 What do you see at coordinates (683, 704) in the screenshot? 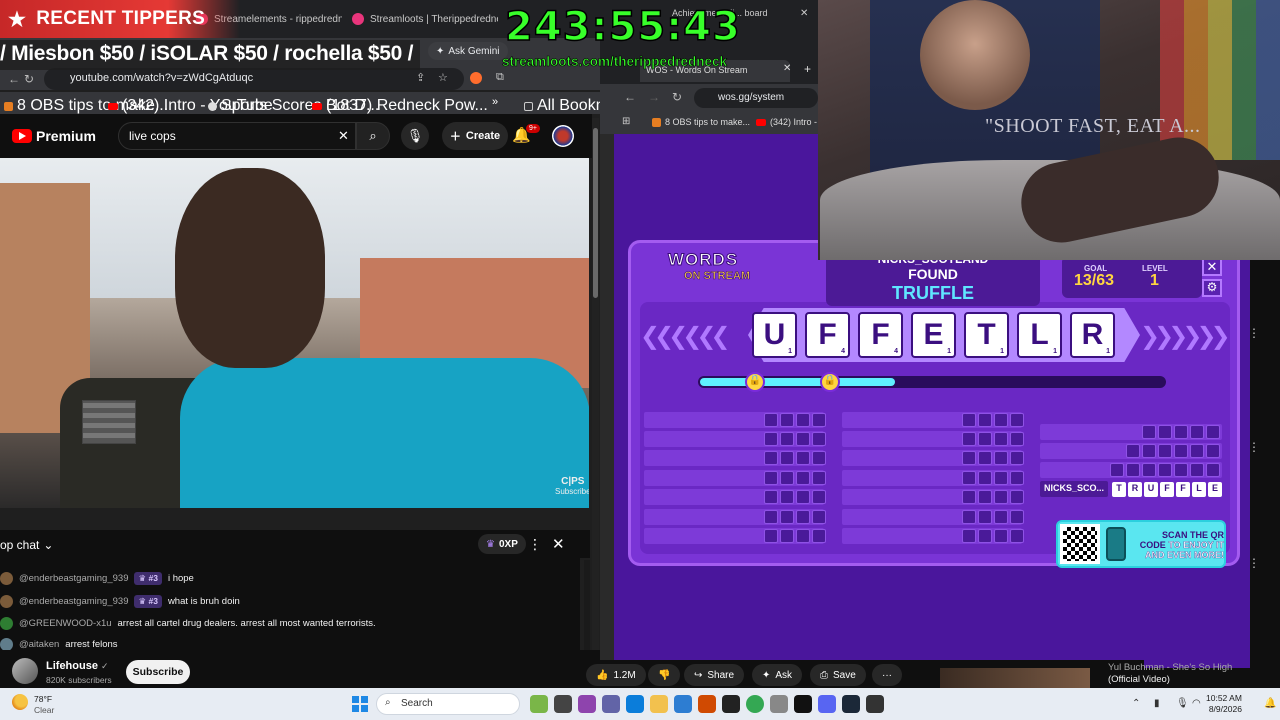
I see `store-icon` at bounding box center [683, 704].